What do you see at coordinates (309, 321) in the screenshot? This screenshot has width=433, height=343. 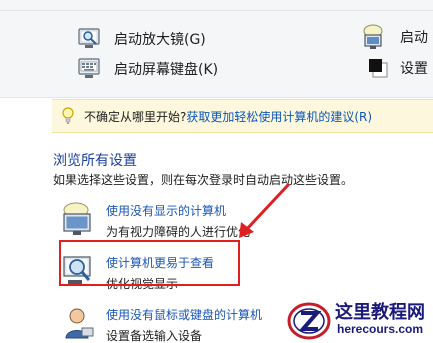 I see `watermark-emblem-icon` at bounding box center [309, 321].